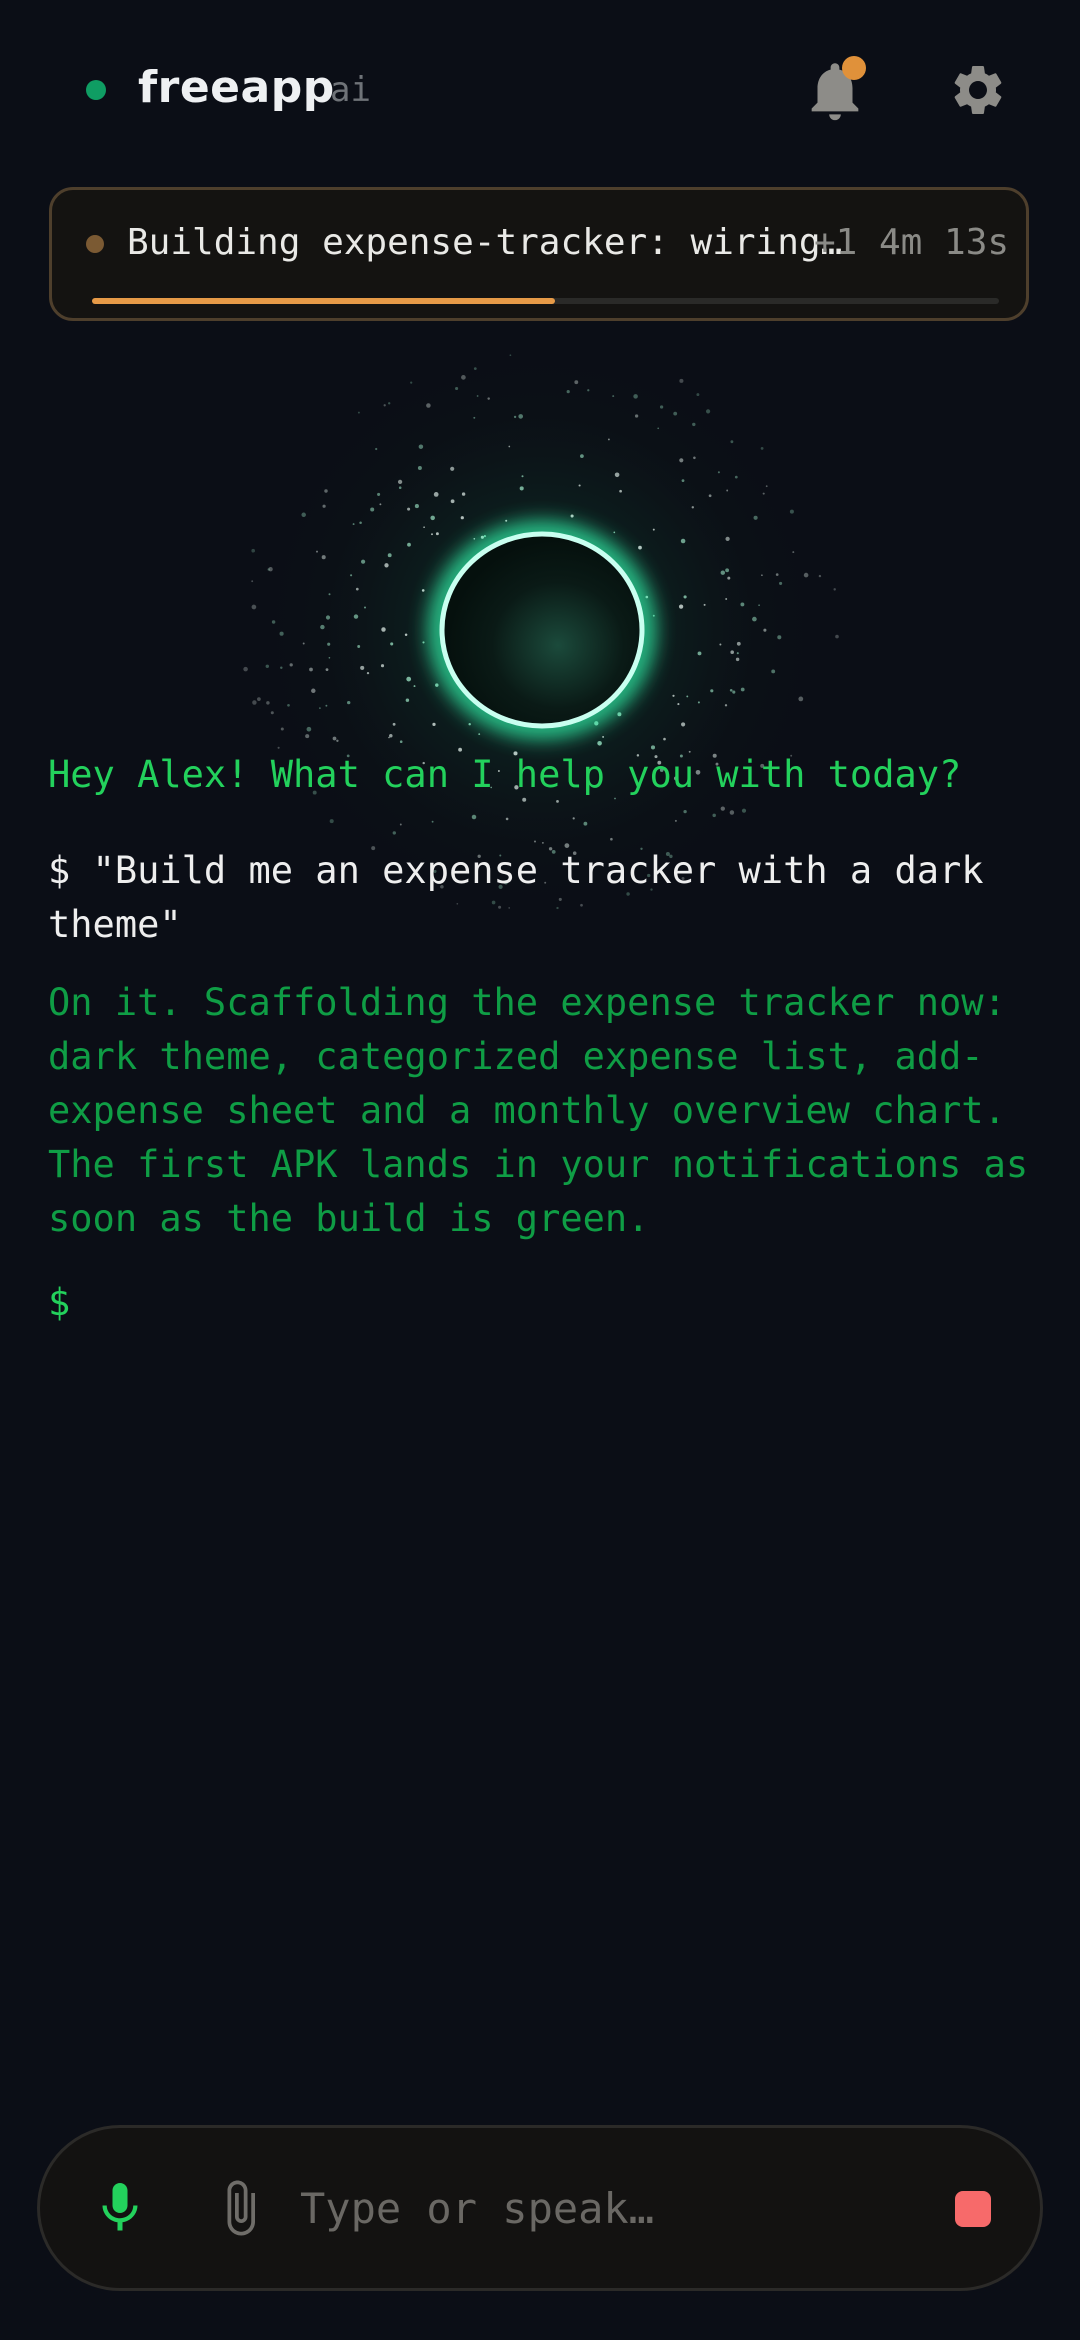 This screenshot has width=1080, height=2340. Describe the element at coordinates (600, 2208) in the screenshot. I see `message-input` at that location.